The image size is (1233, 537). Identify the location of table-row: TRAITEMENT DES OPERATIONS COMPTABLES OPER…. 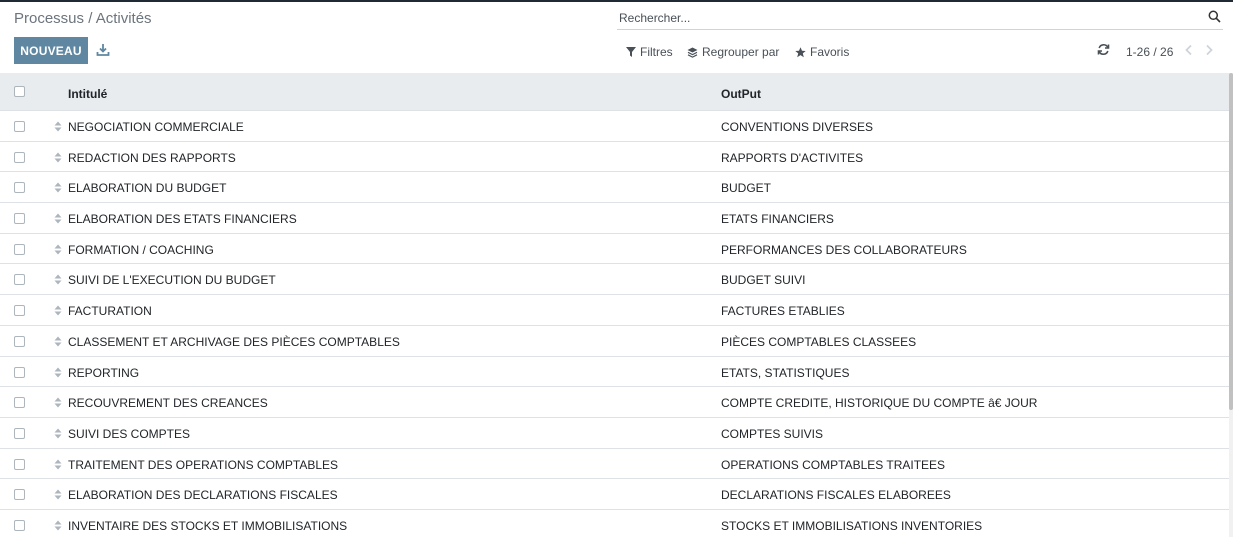
(614, 464).